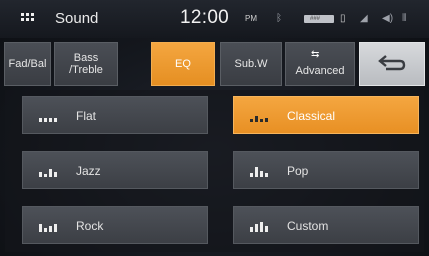  Describe the element at coordinates (86, 64) in the screenshot. I see `tab-bass-treble: Bass /Treble` at that location.